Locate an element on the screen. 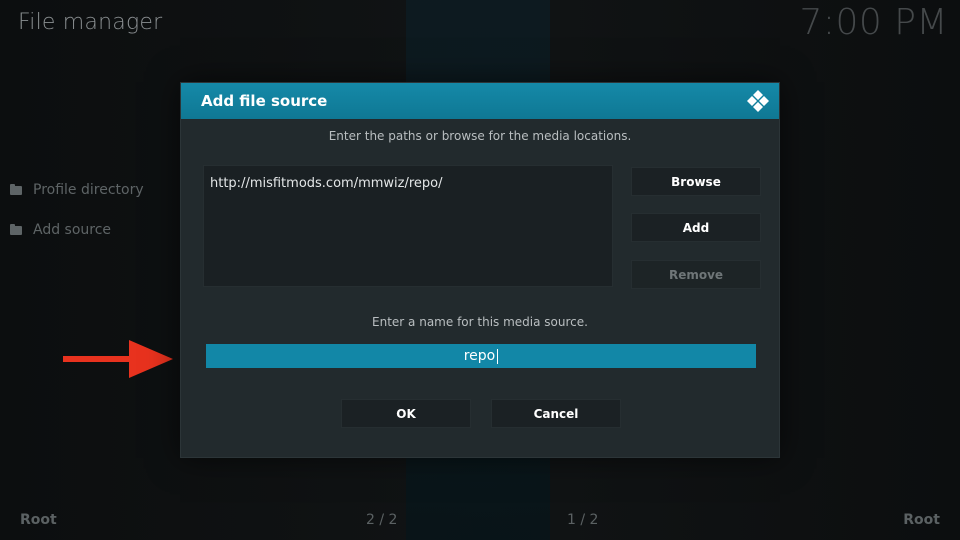 The height and width of the screenshot is (540, 960). sidebar-item-add-source: Add source is located at coordinates (77, 230).